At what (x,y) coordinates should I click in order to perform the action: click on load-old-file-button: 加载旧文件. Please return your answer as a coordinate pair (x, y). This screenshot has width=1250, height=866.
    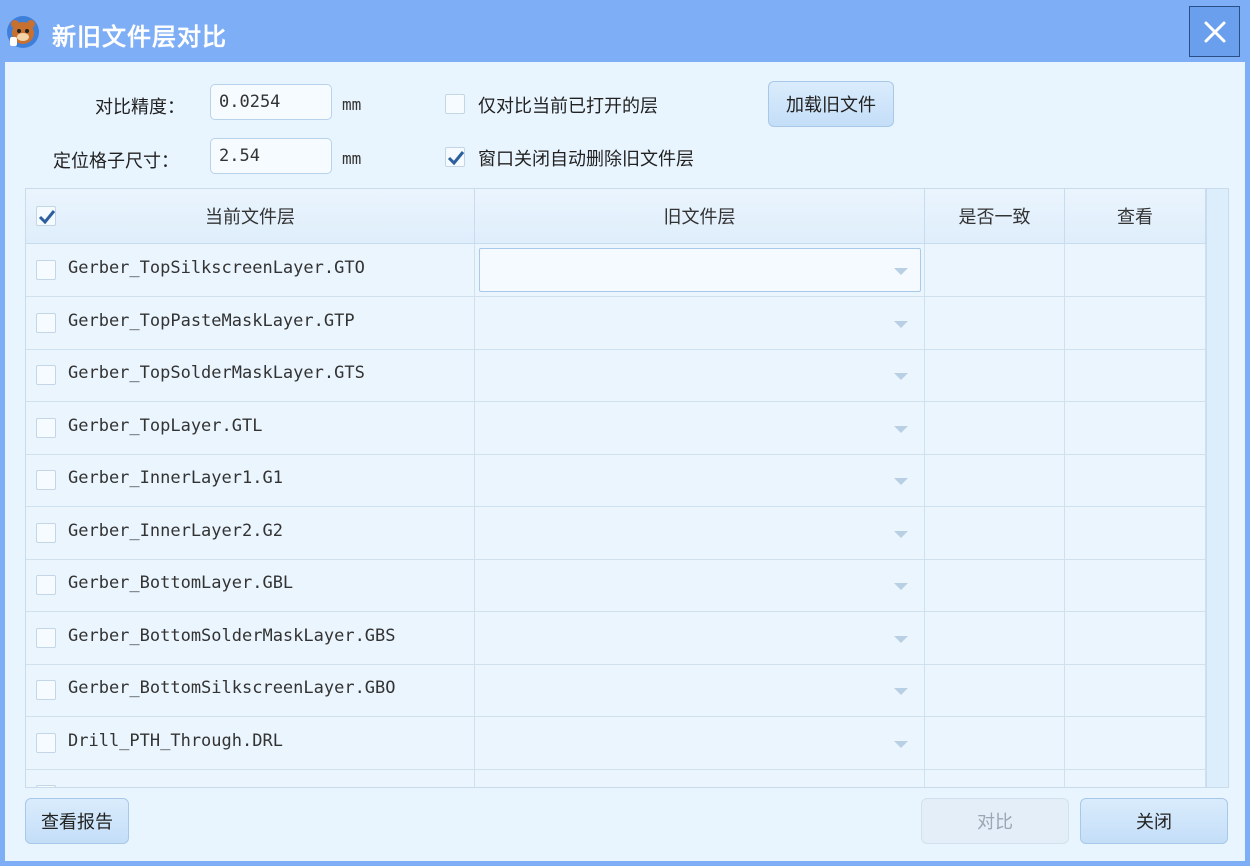
    Looking at the image, I should click on (831, 104).